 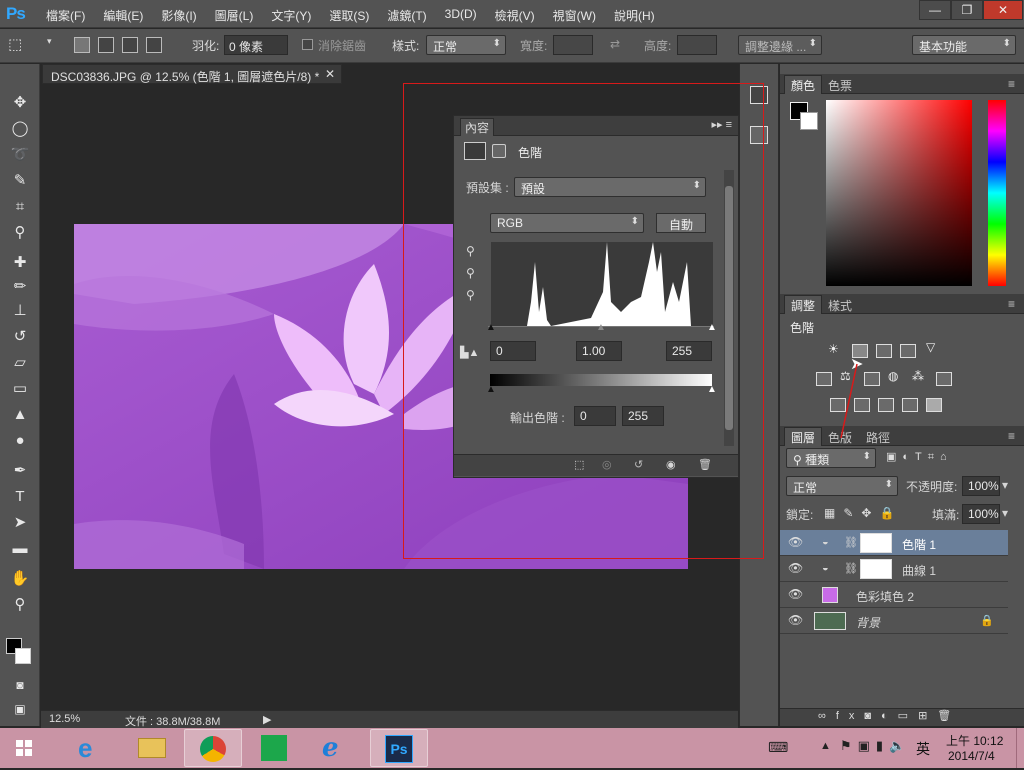 What do you see at coordinates (878, 437) in the screenshot?
I see `tab-paths: 路徑` at bounding box center [878, 437].